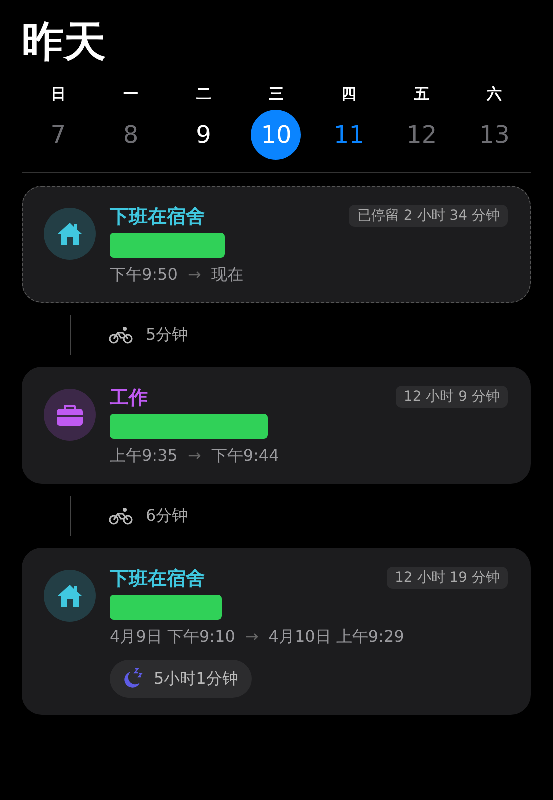  I want to click on place-name: 工作, so click(129, 398).